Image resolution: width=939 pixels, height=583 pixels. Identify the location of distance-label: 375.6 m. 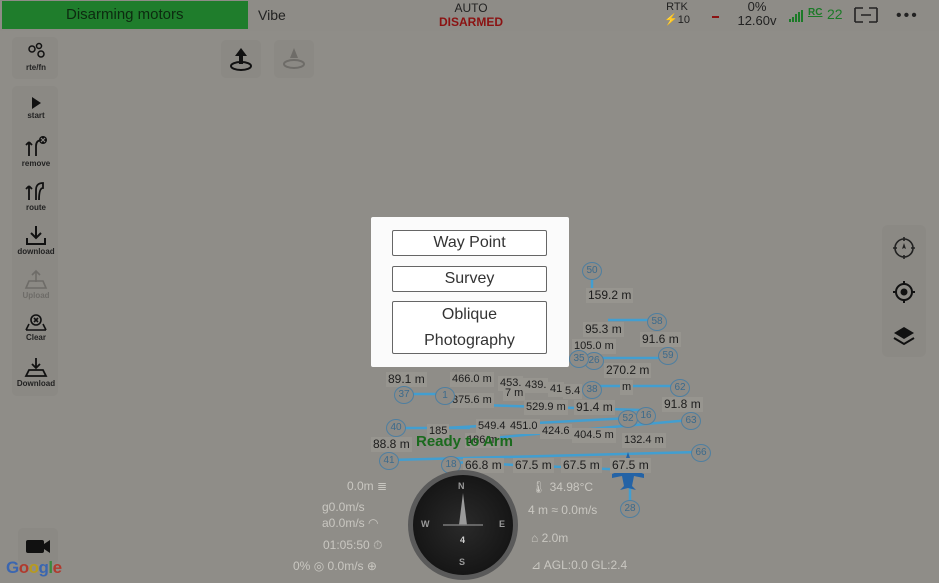
(472, 400).